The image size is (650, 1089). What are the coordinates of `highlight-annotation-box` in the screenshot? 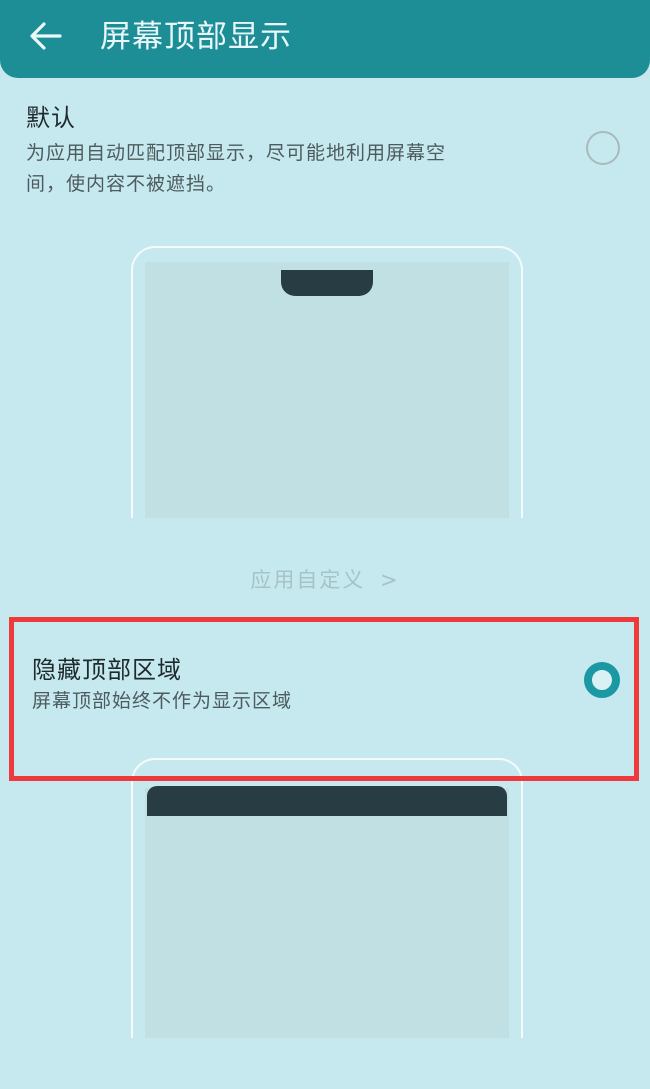 It's located at (324, 699).